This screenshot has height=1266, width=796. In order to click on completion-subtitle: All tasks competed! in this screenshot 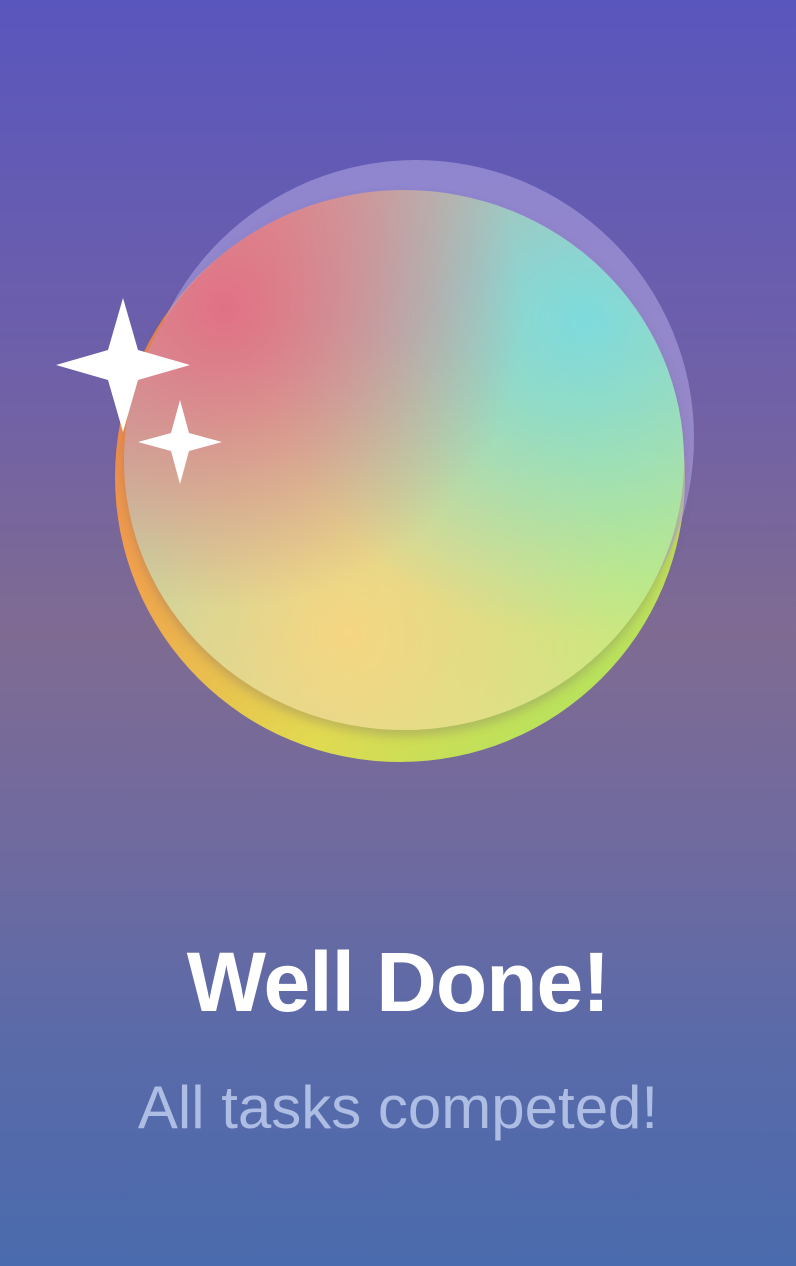, I will do `click(398, 1107)`.